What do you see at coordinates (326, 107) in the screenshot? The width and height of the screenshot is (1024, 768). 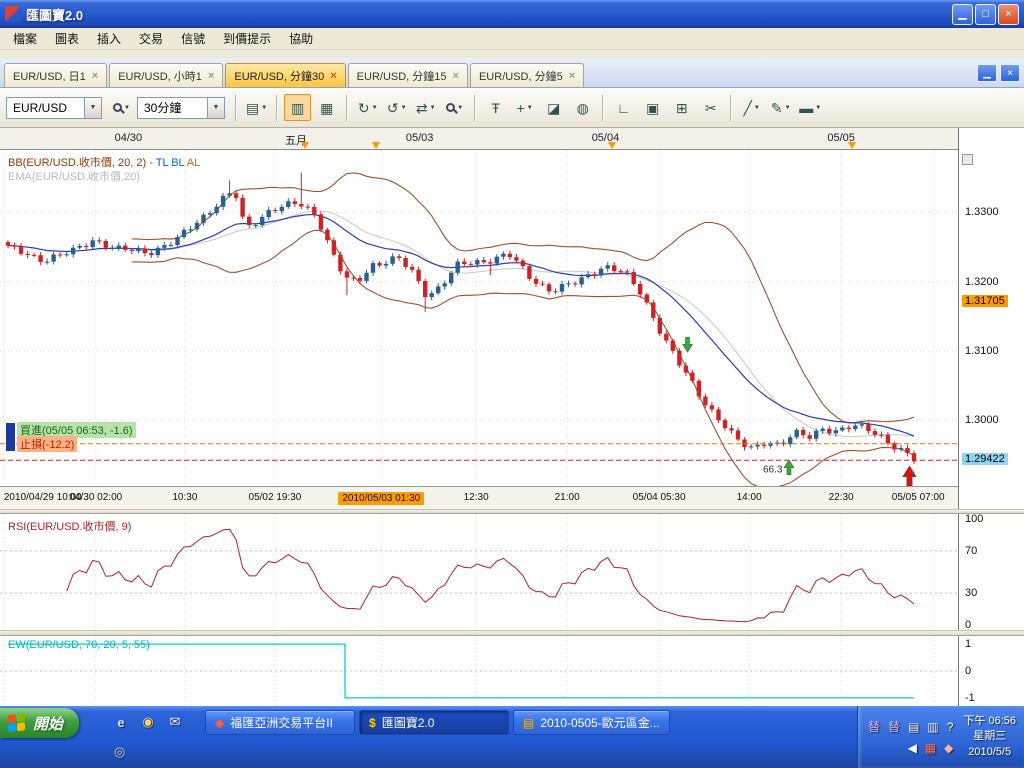 I see `data-table-button: ▦` at bounding box center [326, 107].